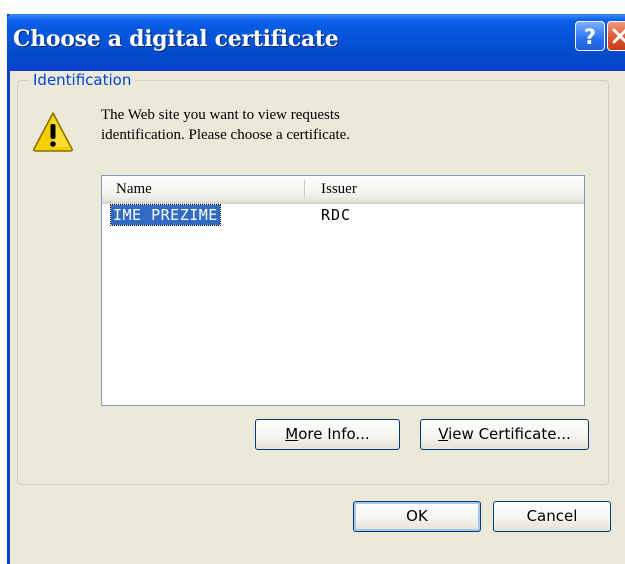  Describe the element at coordinates (552, 516) in the screenshot. I see `cancel-button: Cancel` at that location.